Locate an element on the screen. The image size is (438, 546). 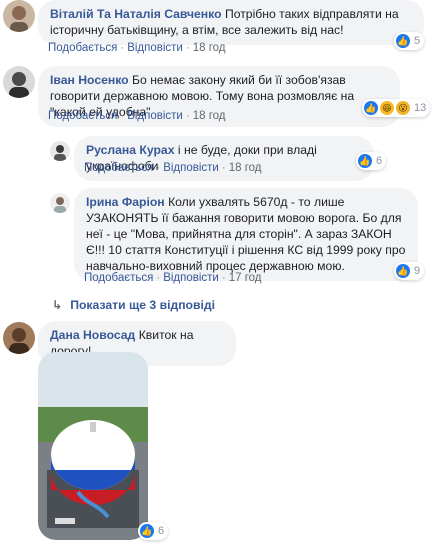
reaction-count: 5 is located at coordinates (417, 41).